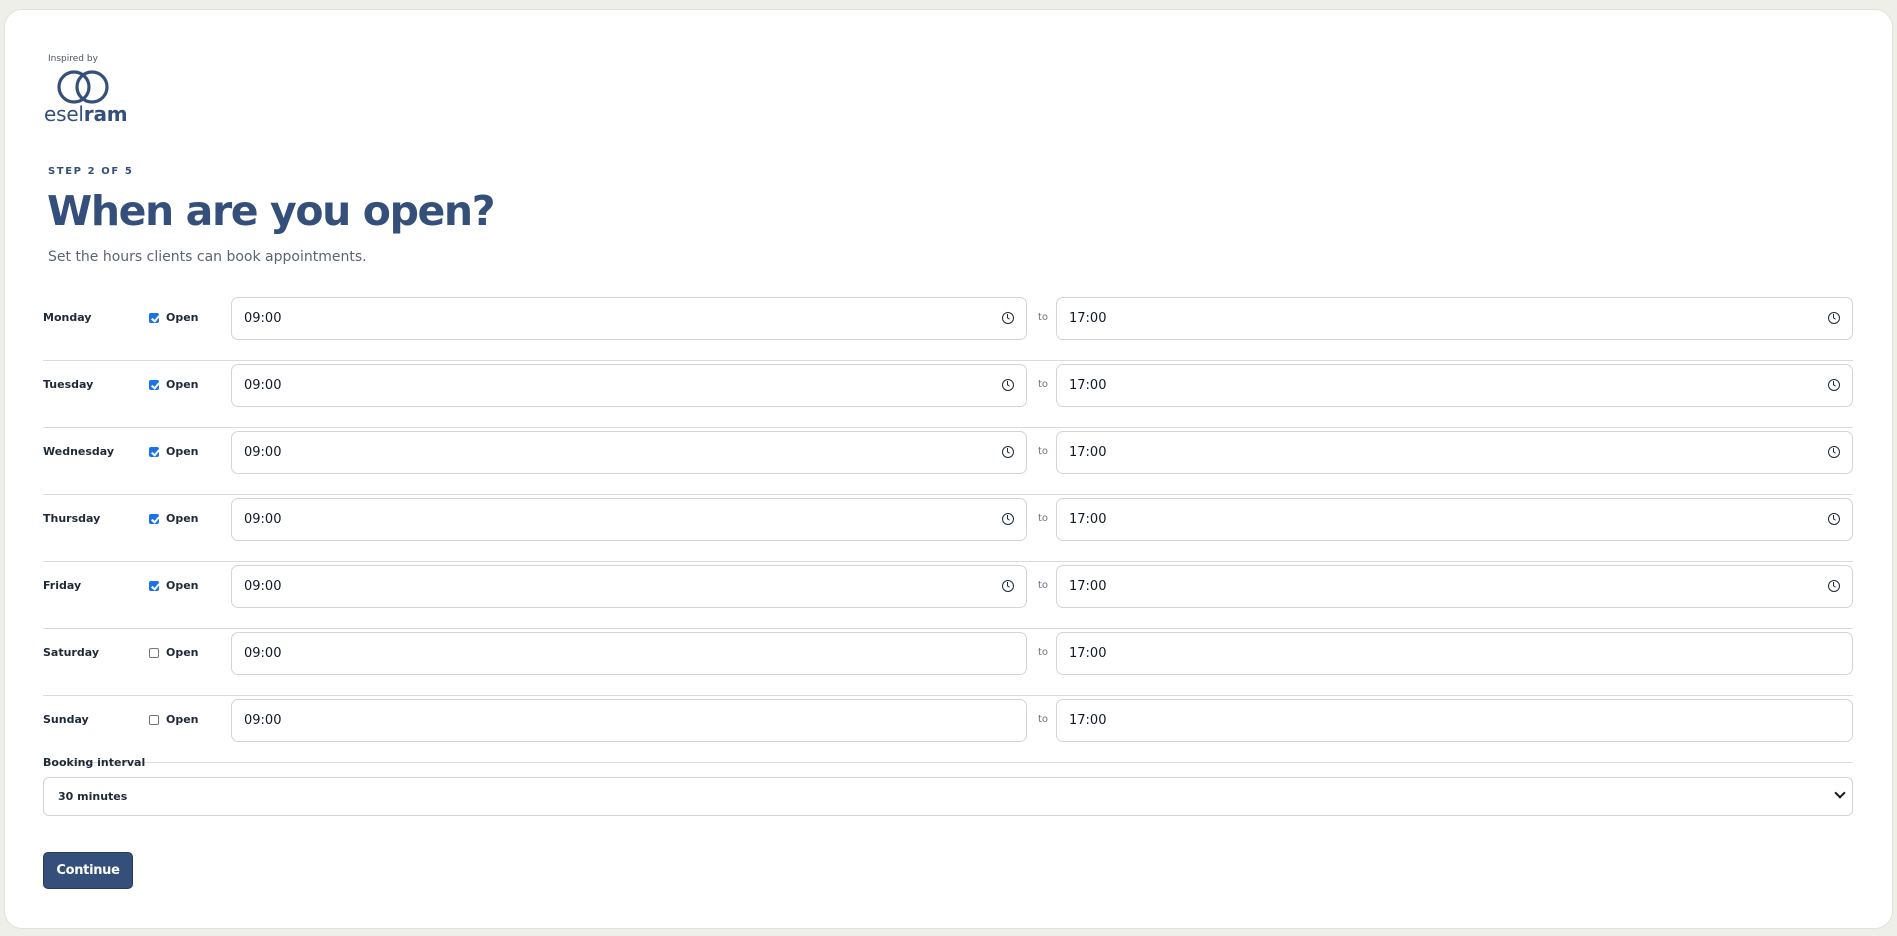  I want to click on page-title: When are you open?, so click(271, 211).